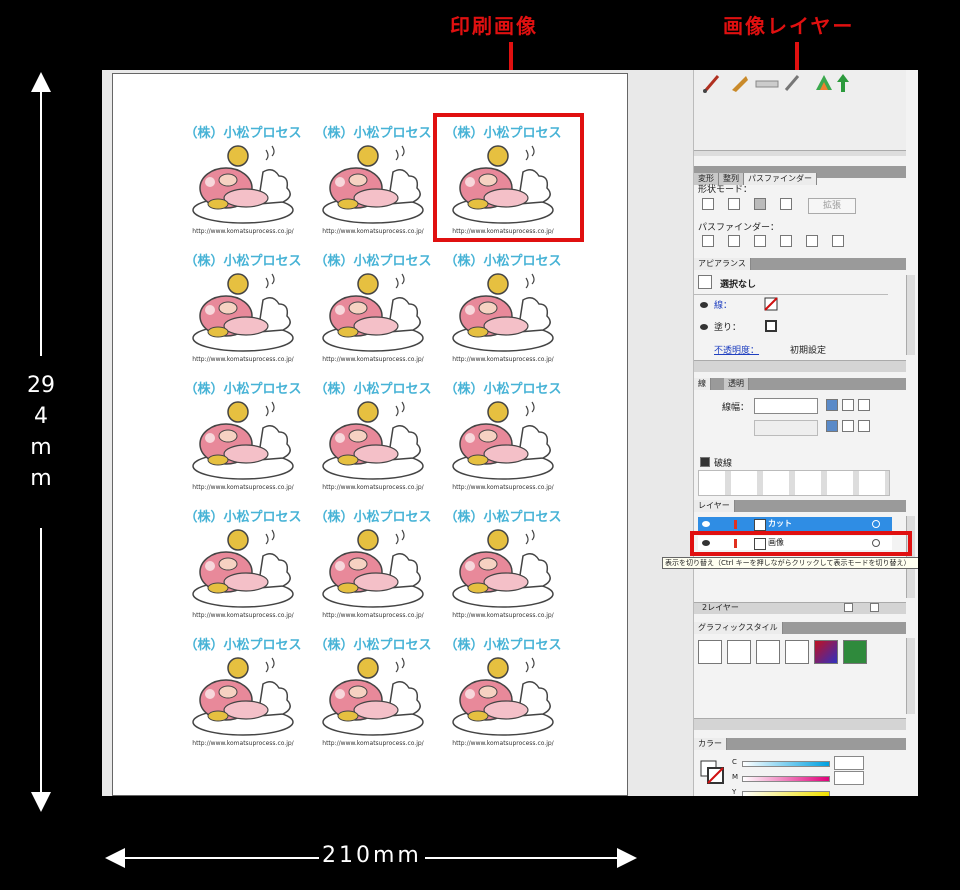  Describe the element at coordinates (708, 204) in the screenshot. I see `unite-icon` at that location.